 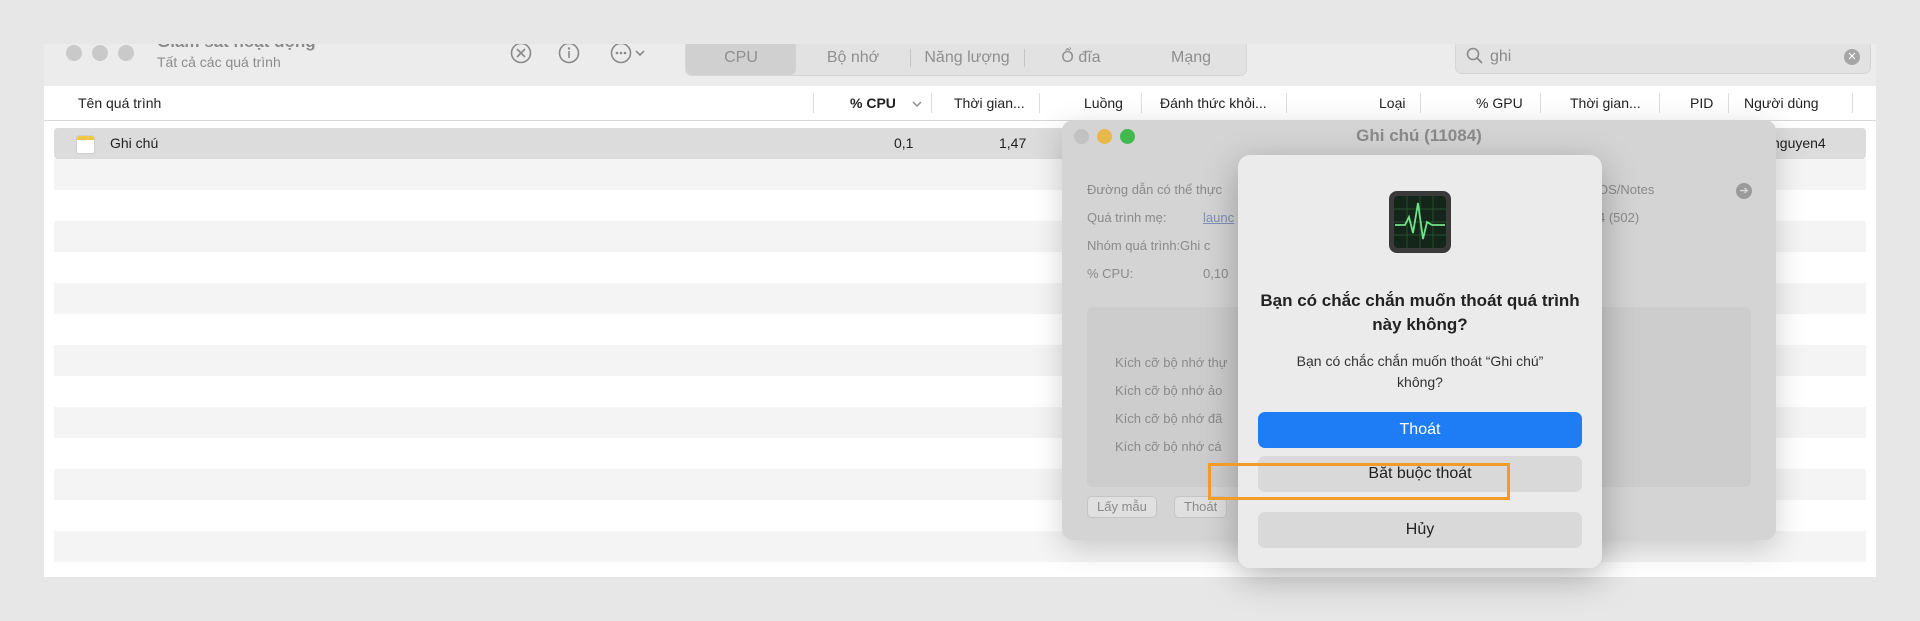 I want to click on app-title: Giám sát hoạt động, so click(x=236, y=48).